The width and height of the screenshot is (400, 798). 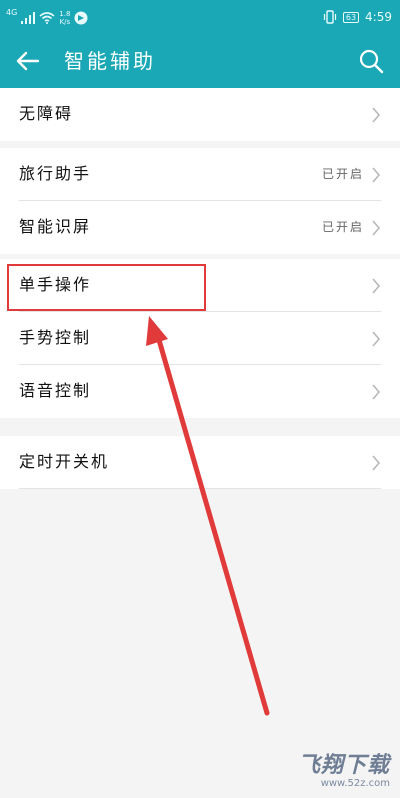 What do you see at coordinates (110, 61) in the screenshot?
I see `page-title: 智能辅助` at bounding box center [110, 61].